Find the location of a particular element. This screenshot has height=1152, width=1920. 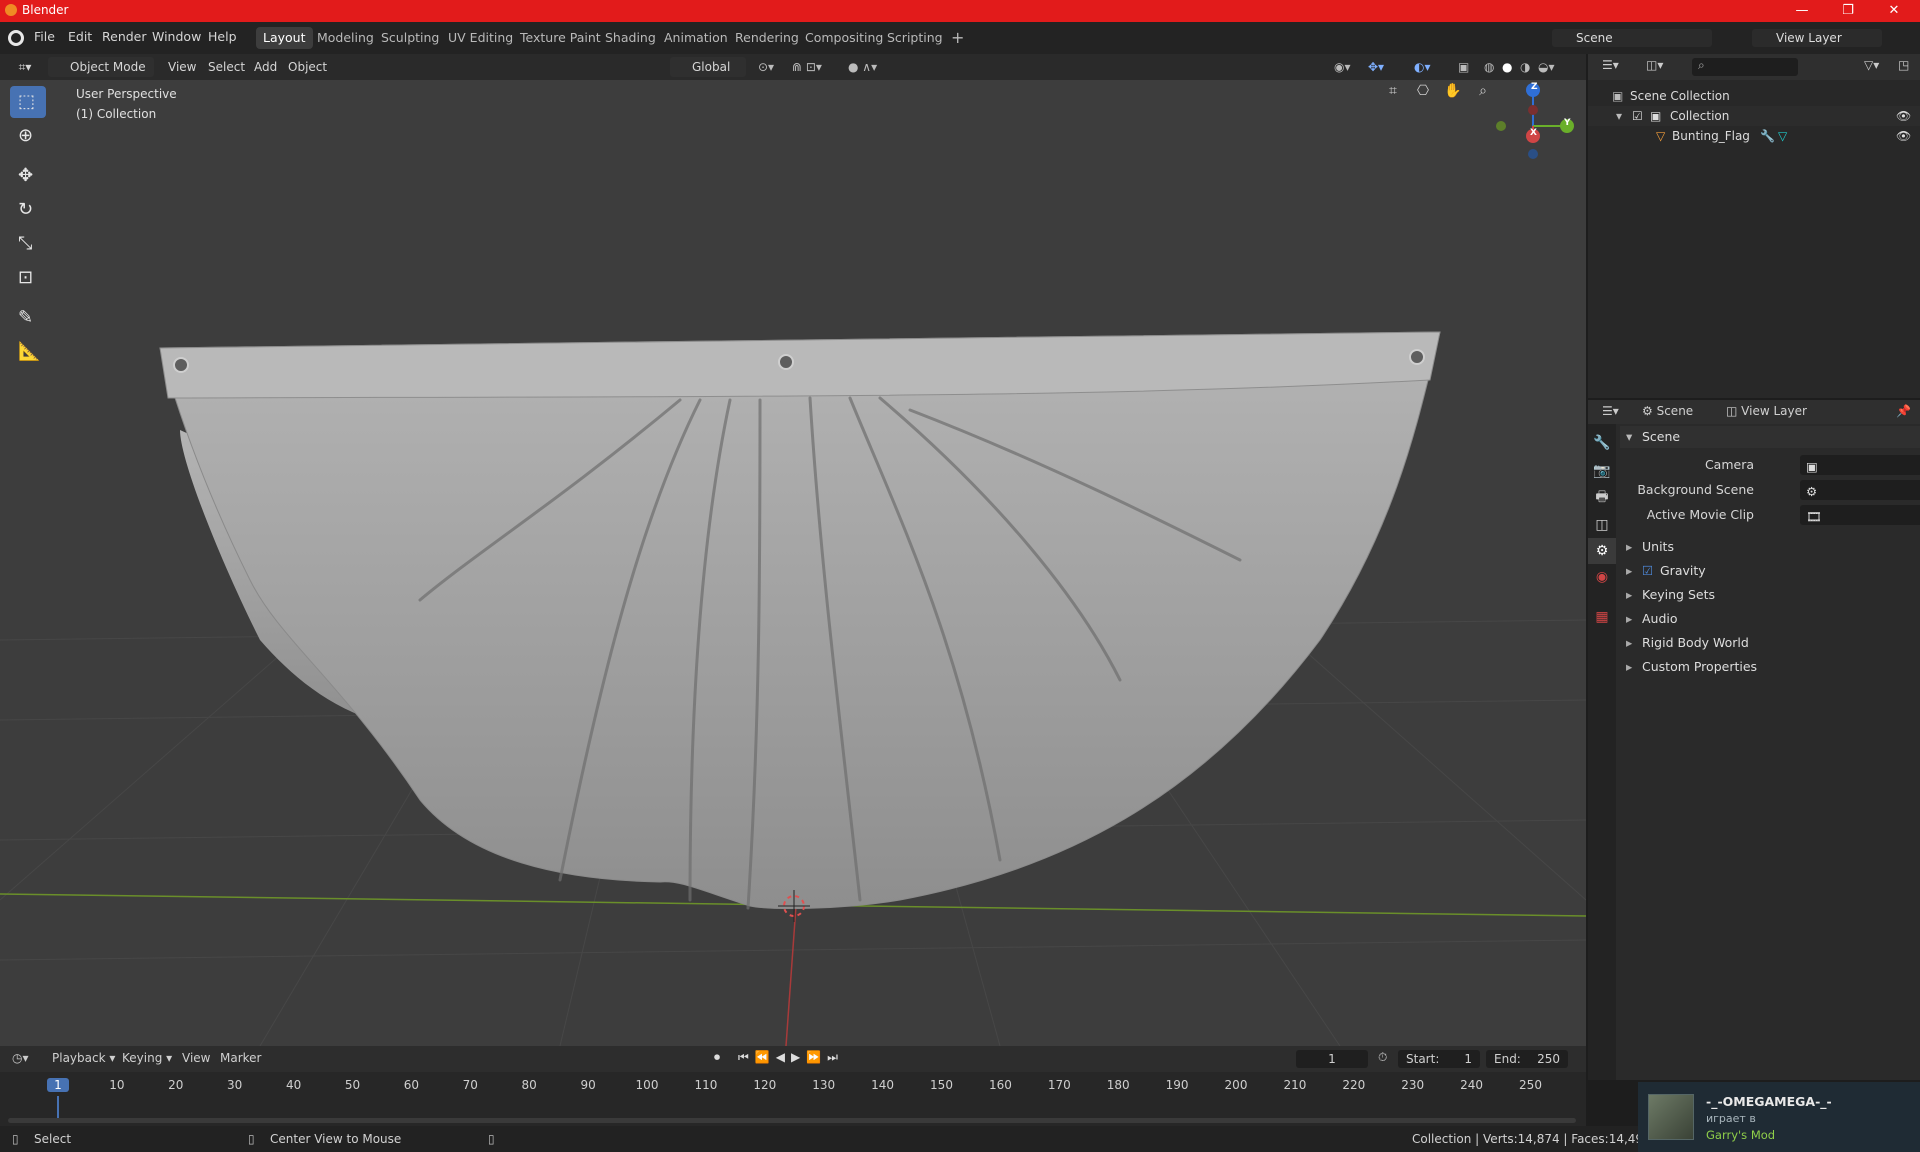

panel-custom-properties: ▸ Custom Properties is located at coordinates (1770, 667).